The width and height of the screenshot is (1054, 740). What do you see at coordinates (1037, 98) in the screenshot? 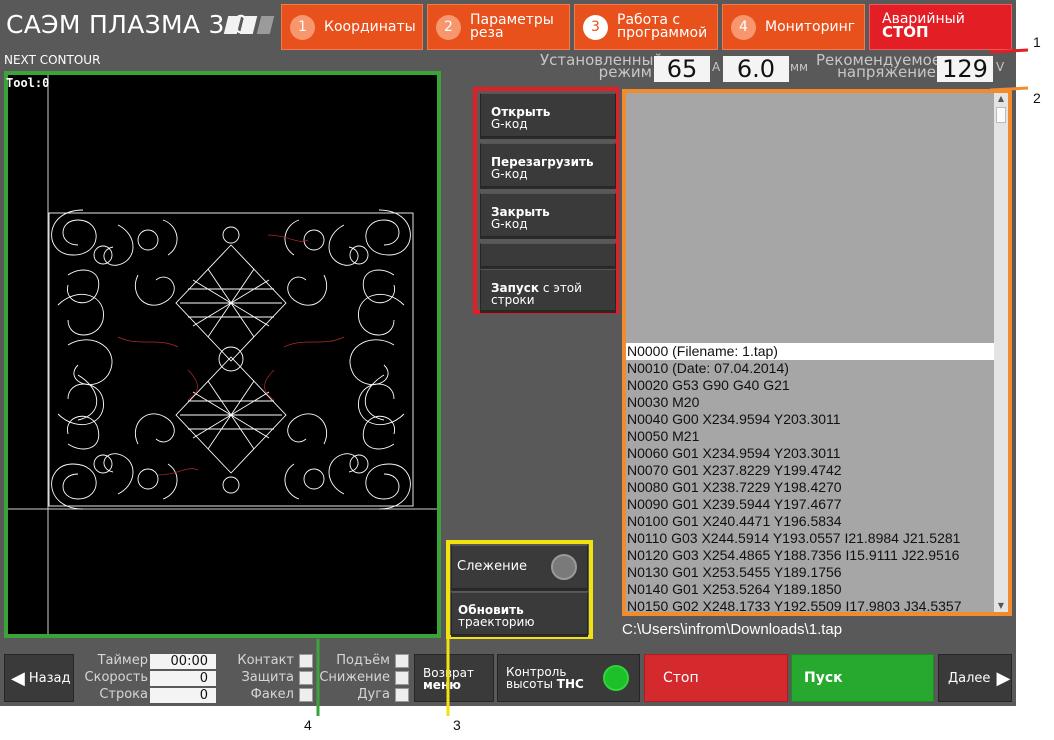
I see `callout-2: 2` at bounding box center [1037, 98].